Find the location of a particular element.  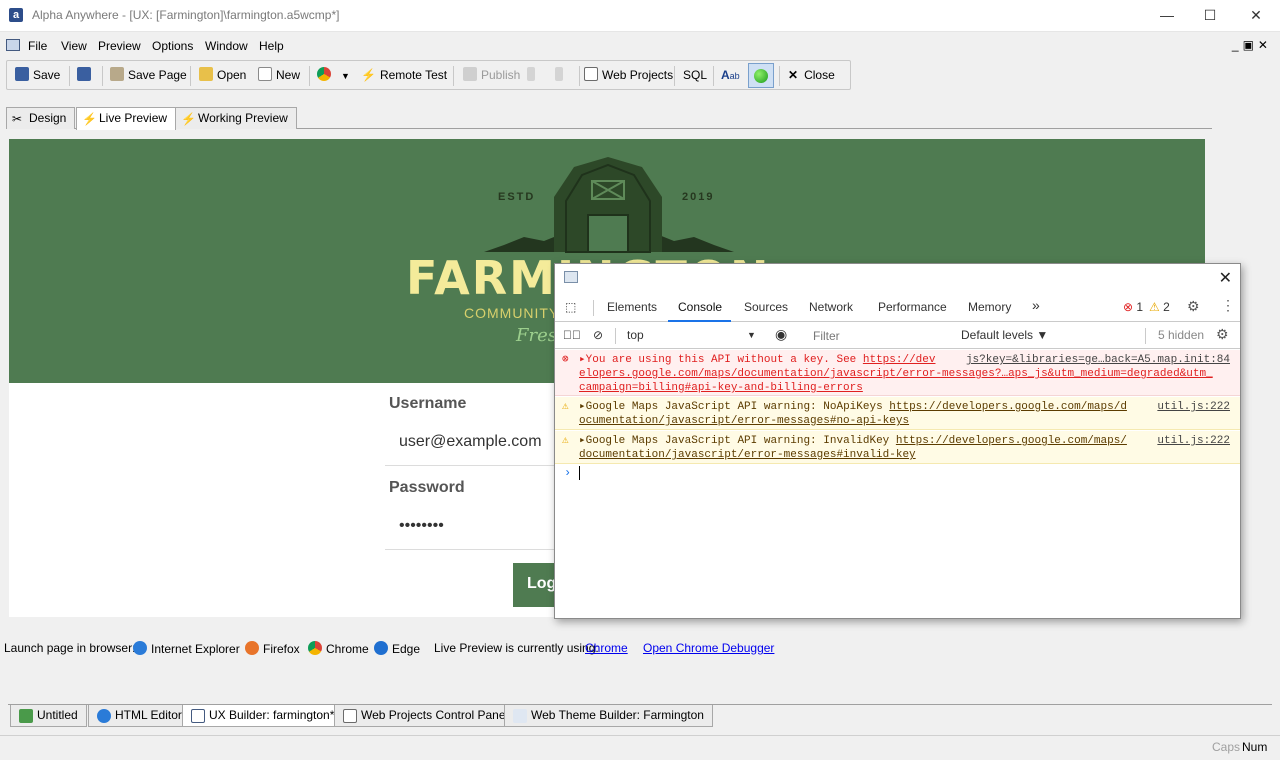

launch-edge: Edge is located at coordinates (397, 648).